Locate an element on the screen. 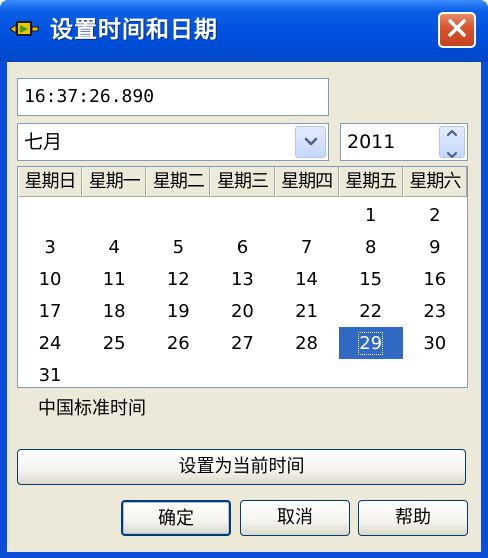  calendar-day-label: 31 is located at coordinates (50, 375).